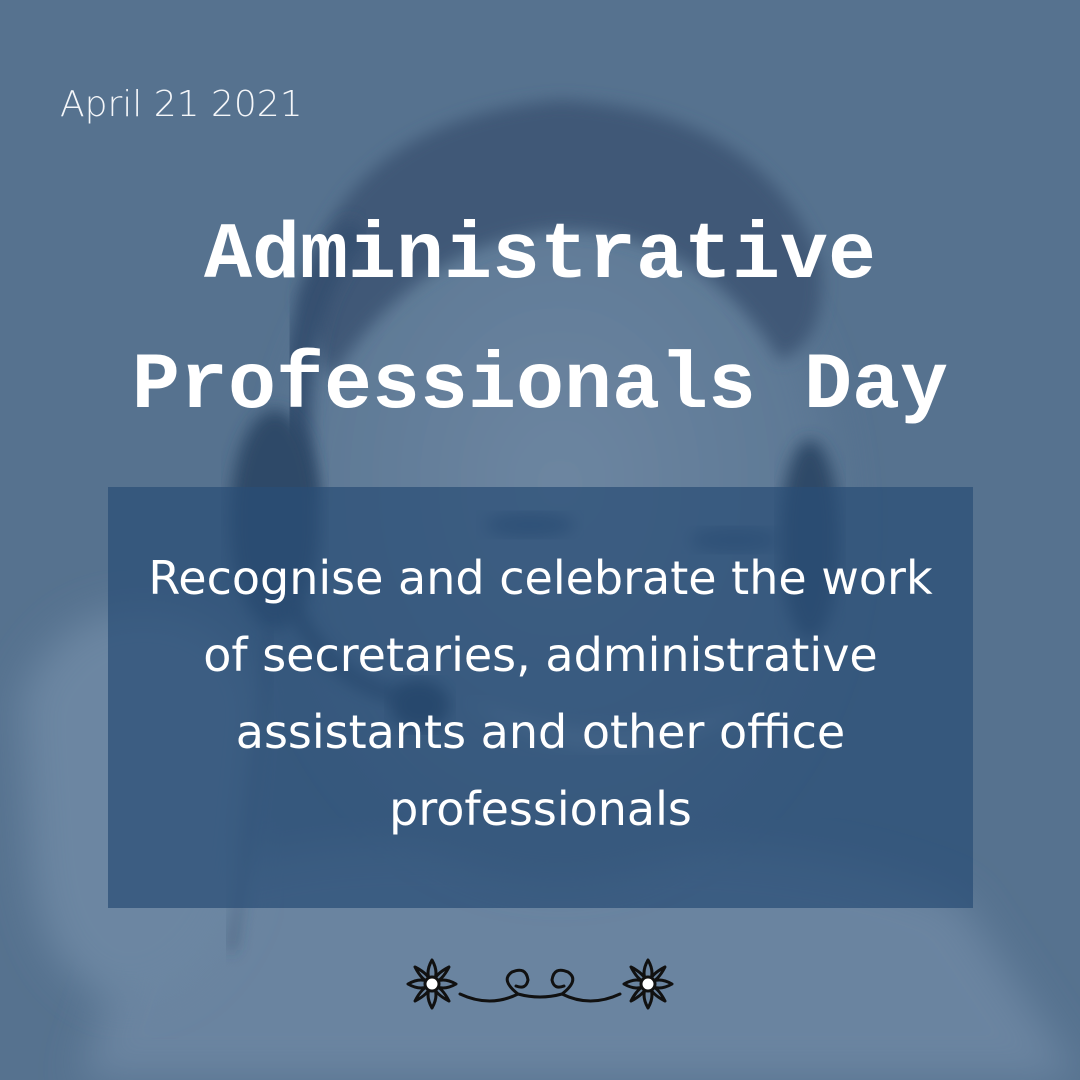 This screenshot has height=1080, width=1080. Describe the element at coordinates (540, 386) in the screenshot. I see `title-line-2: Professionals Day` at that location.